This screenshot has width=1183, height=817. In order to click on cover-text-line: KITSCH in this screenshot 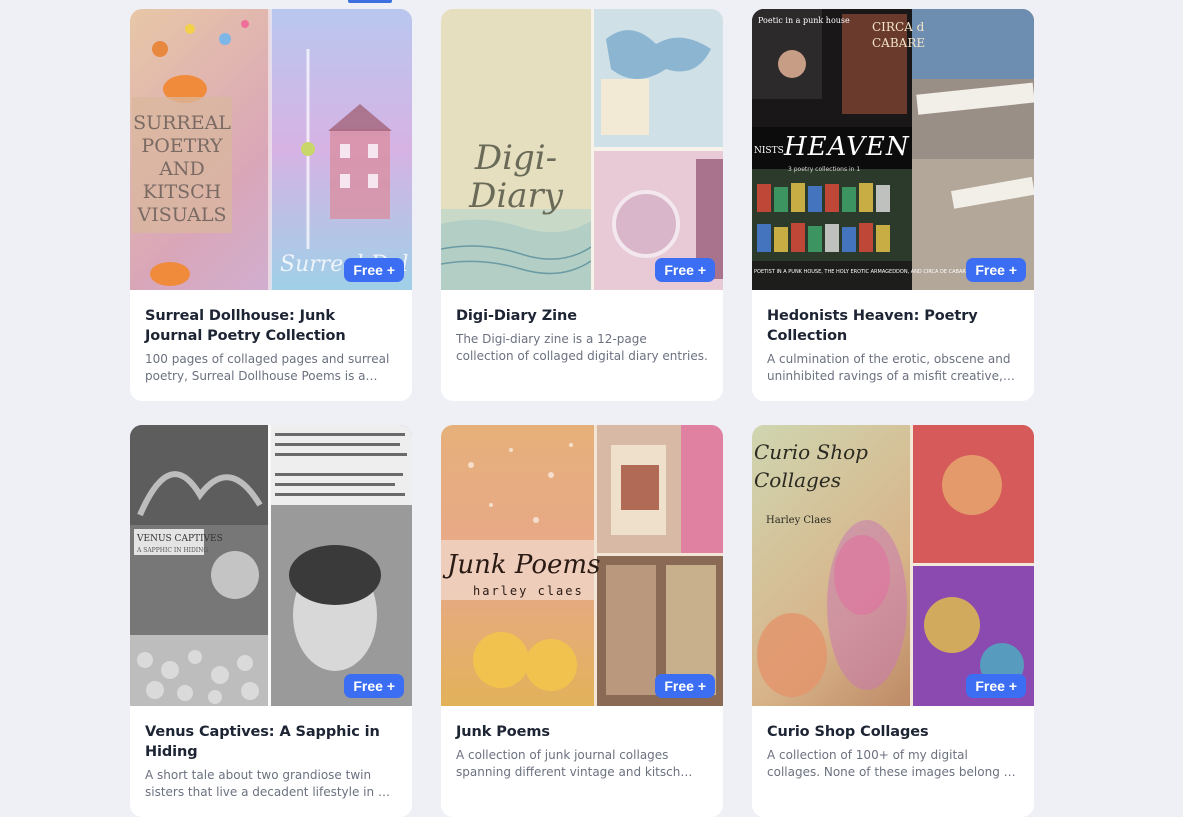, I will do `click(182, 192)`.